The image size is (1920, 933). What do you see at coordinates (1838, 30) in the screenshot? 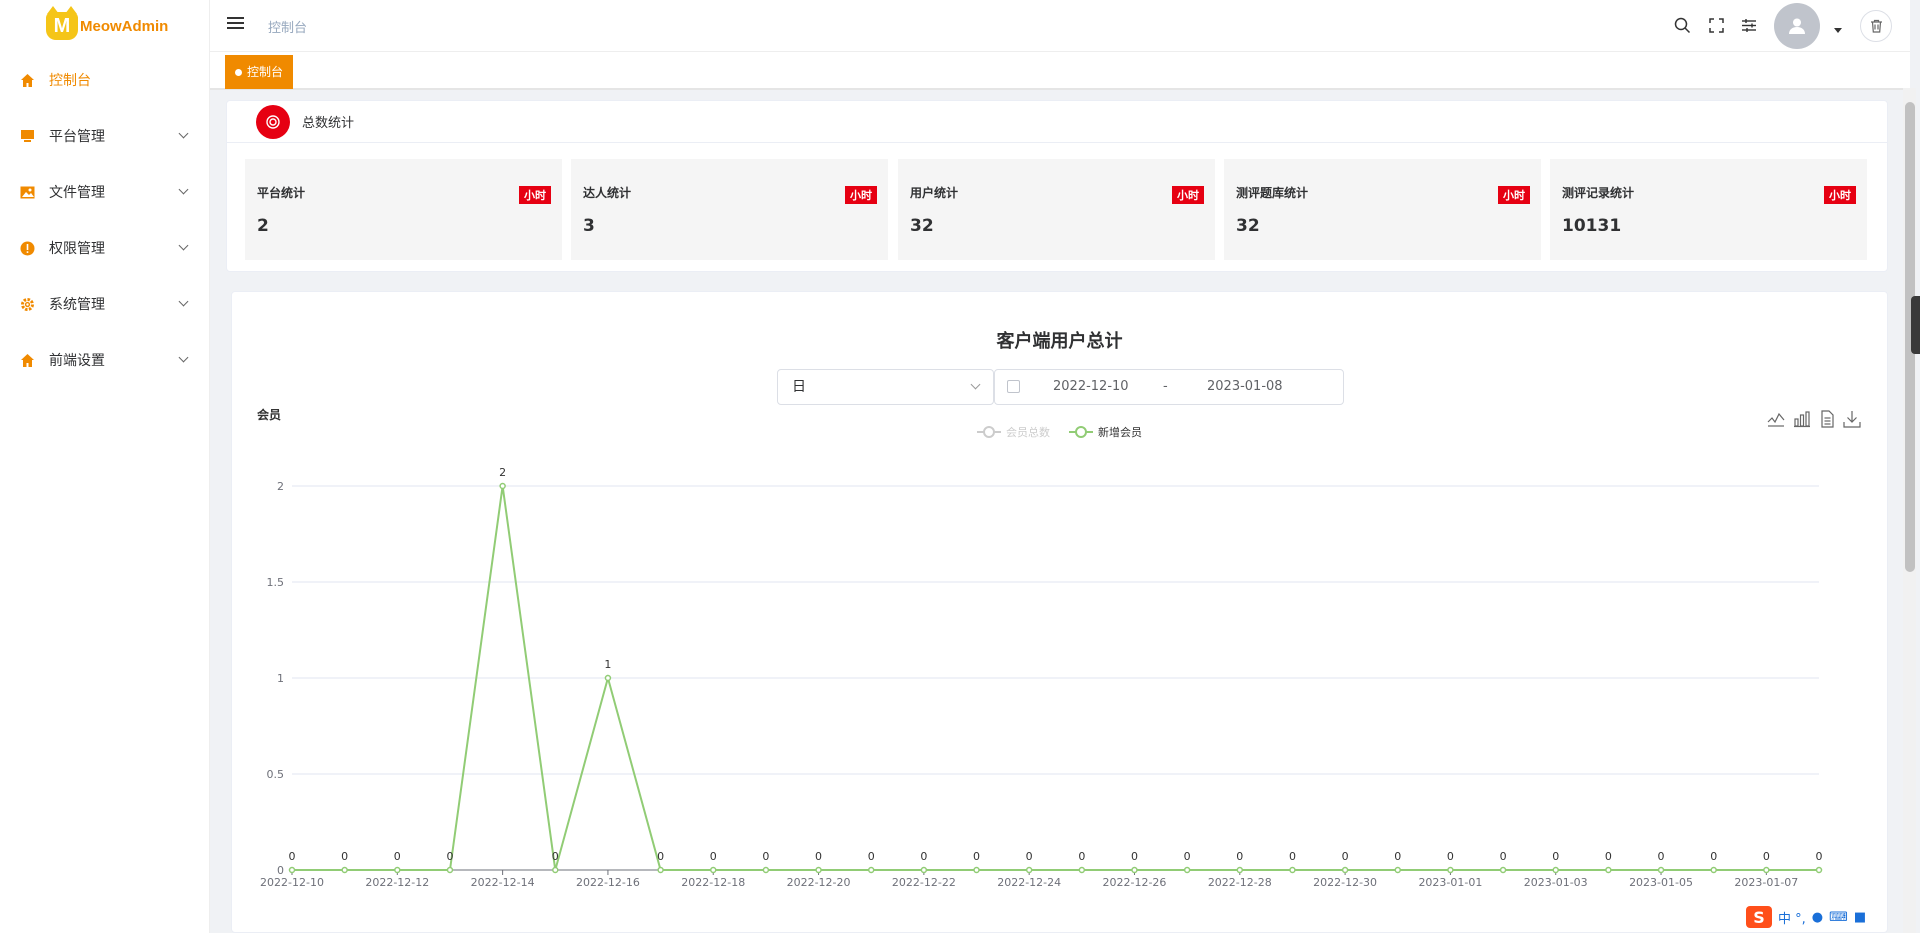
I see `avatar-dropdown-icon` at bounding box center [1838, 30].